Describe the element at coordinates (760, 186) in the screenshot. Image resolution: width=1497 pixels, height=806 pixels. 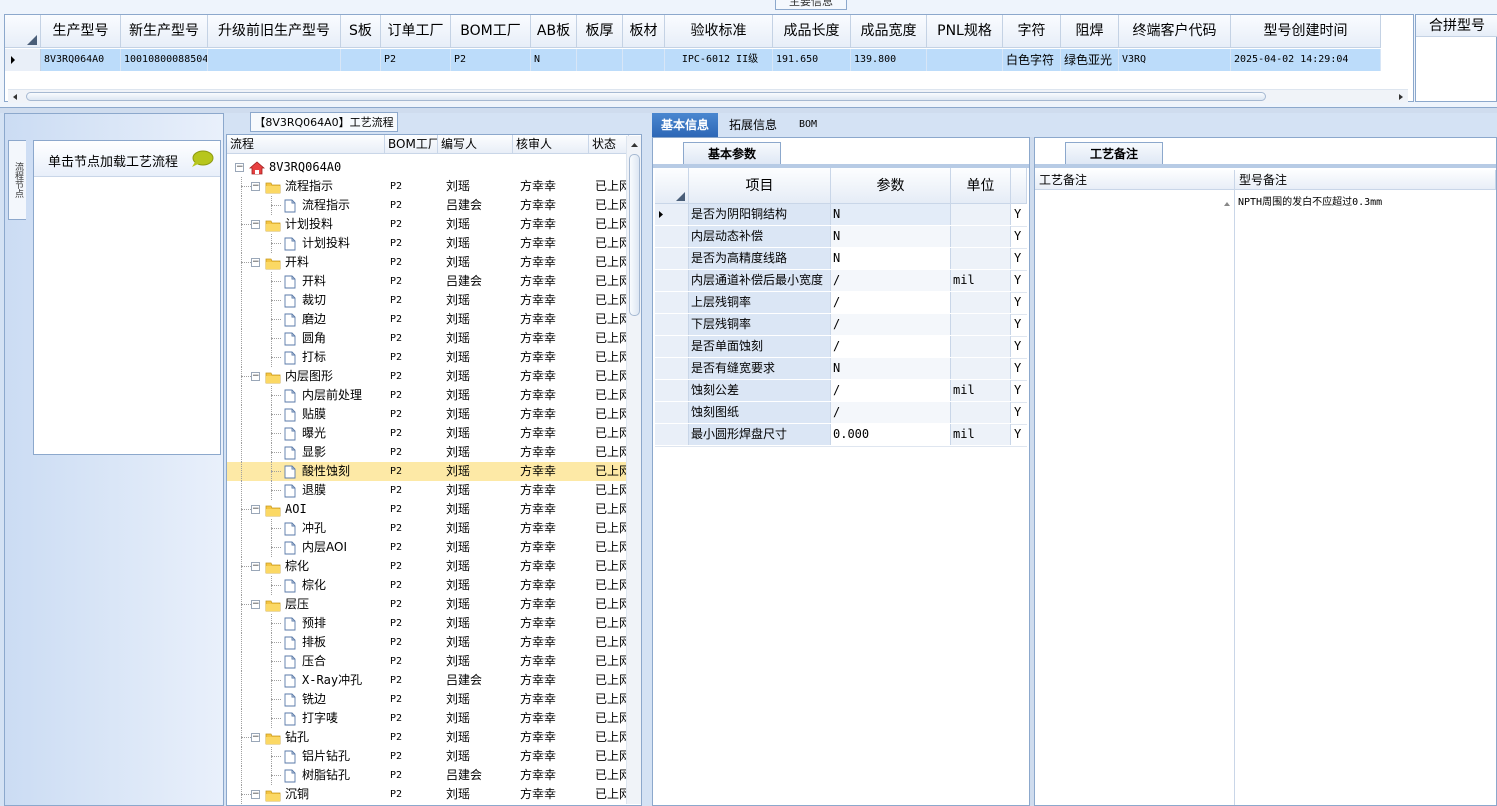
I see `col-item: 项目` at that location.